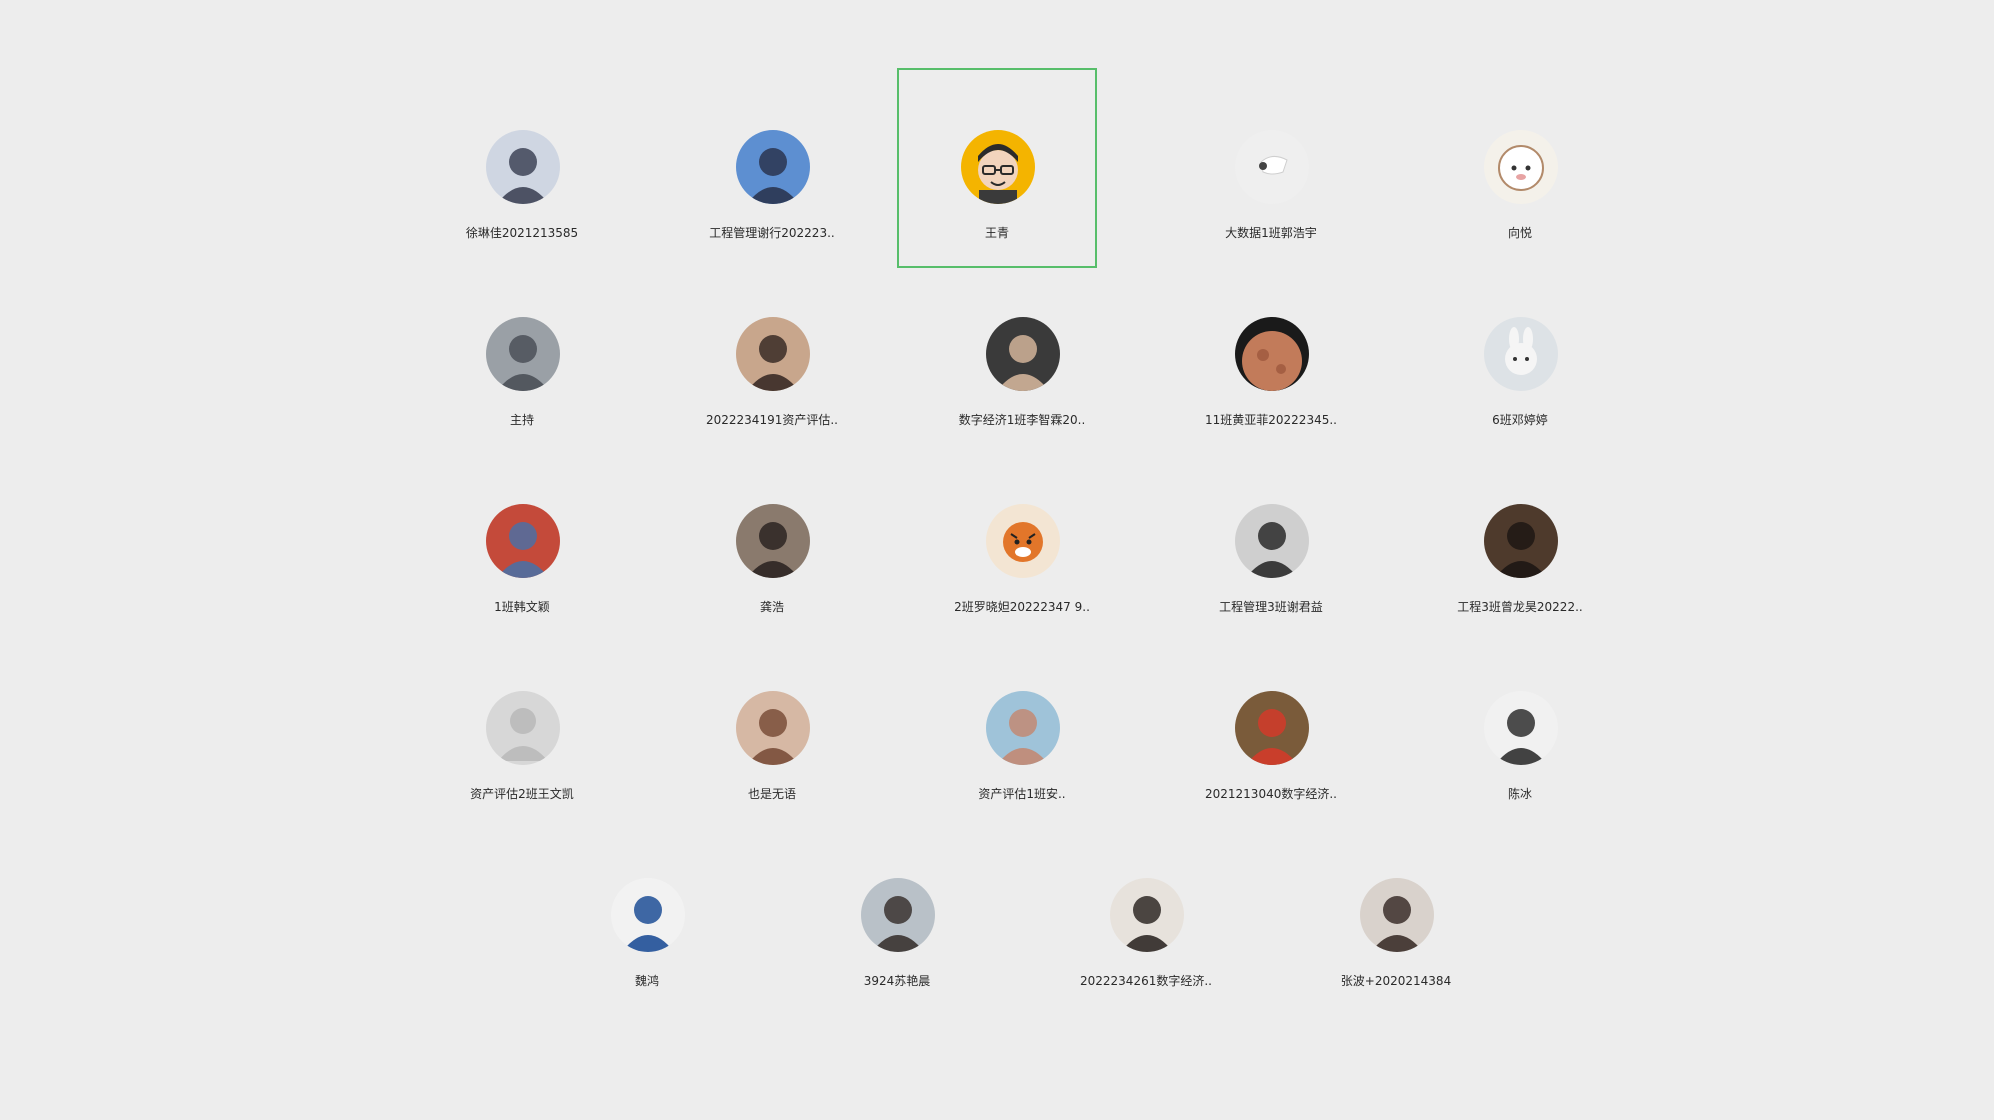 The width and height of the screenshot is (1994, 1120). I want to click on dark-man-portrait-avatar-icon, so click(1023, 354).